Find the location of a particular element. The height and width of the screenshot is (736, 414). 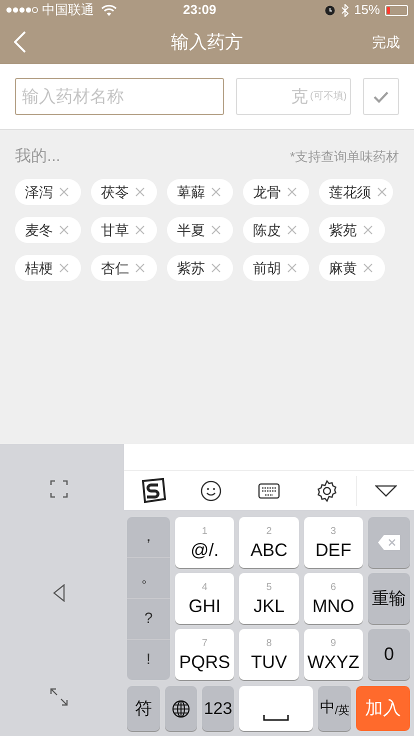

herb-tag: 前胡 is located at coordinates (276, 268).